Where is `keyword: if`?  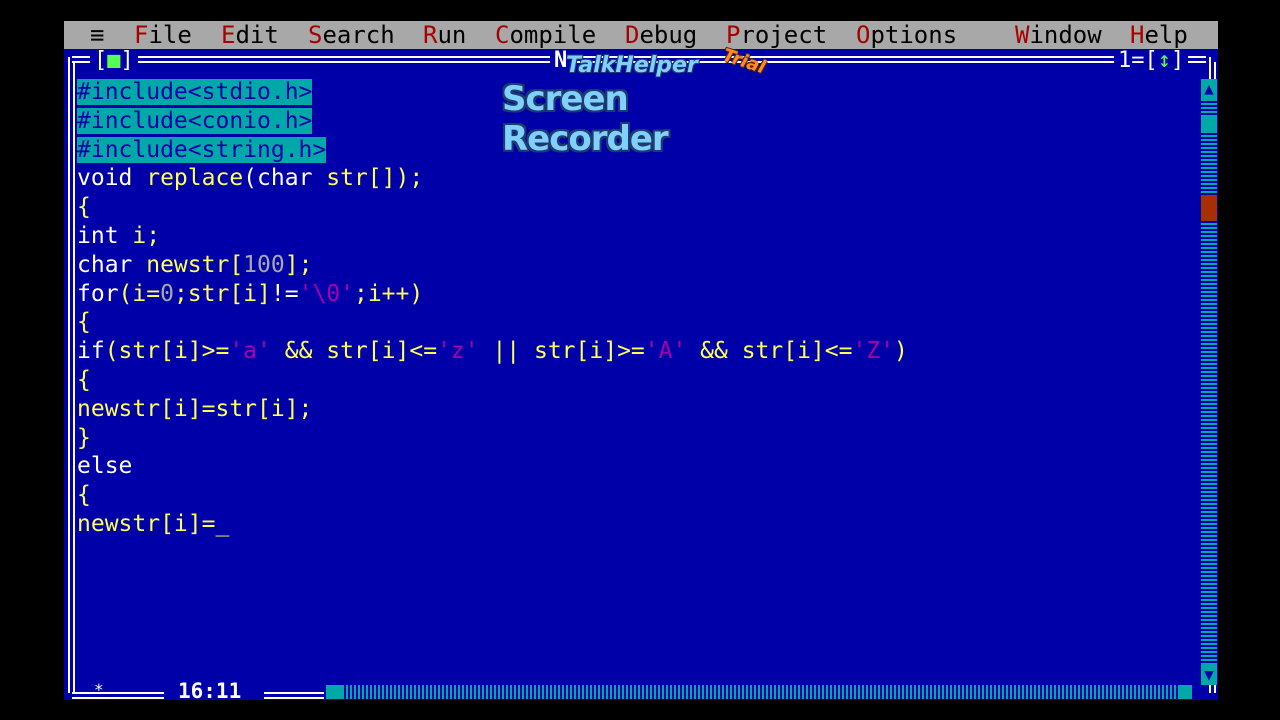
keyword: if is located at coordinates (91, 351).